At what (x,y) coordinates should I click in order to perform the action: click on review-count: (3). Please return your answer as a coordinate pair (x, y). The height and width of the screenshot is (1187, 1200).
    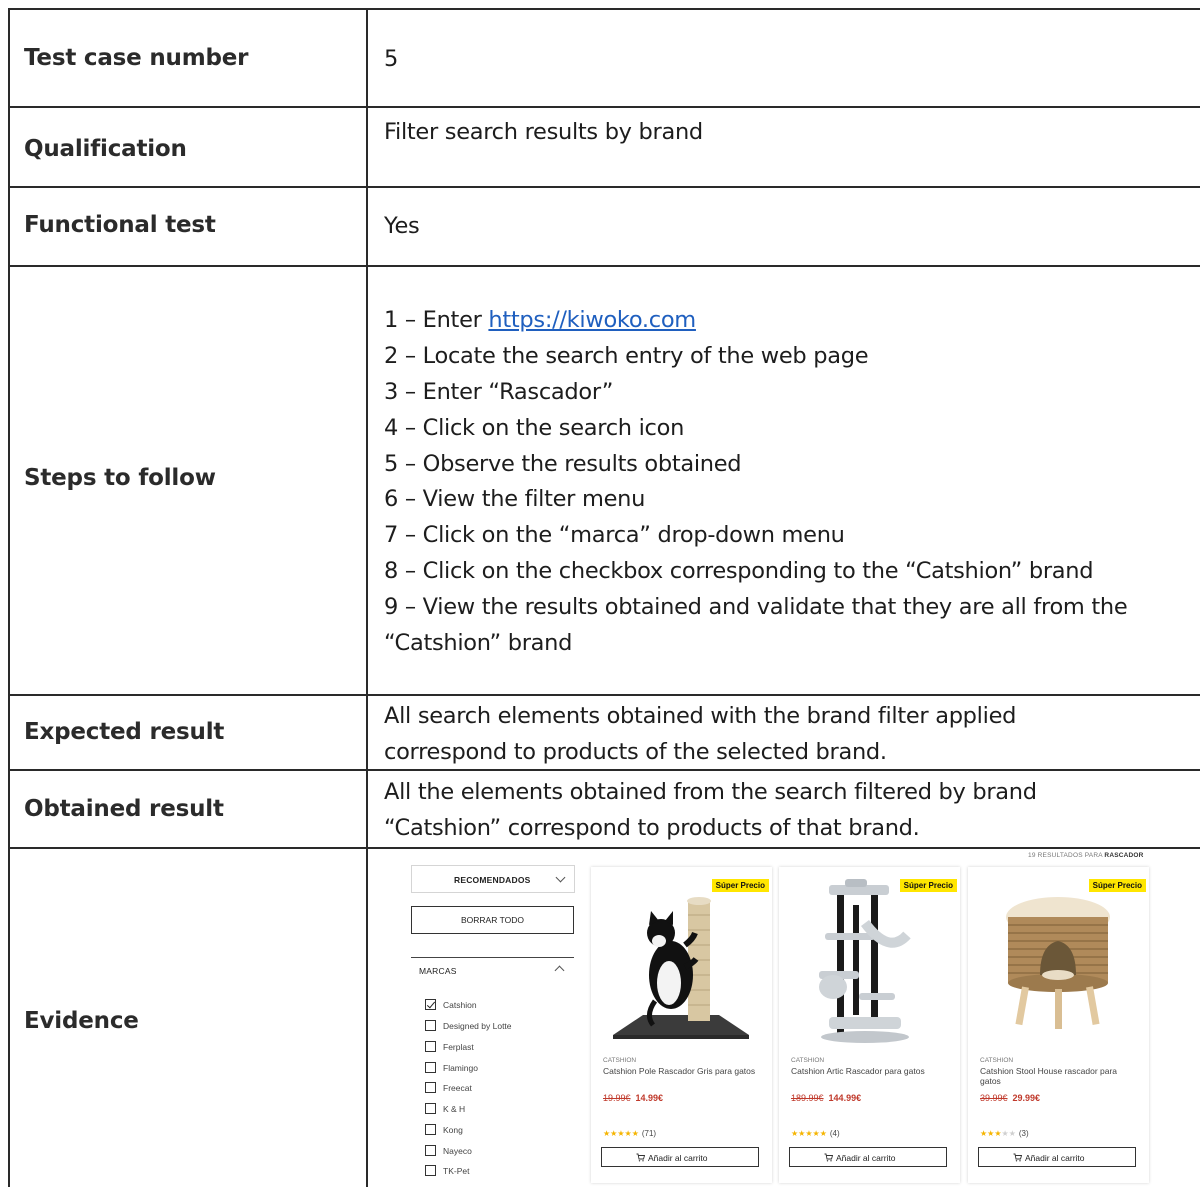
    Looking at the image, I should click on (1023, 1133).